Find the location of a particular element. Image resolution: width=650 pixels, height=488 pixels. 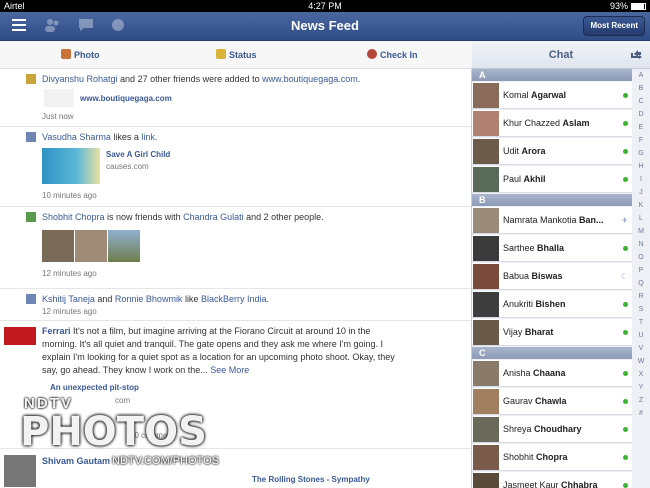

contact-name: Shobhit Chopra is located at coordinates (557, 457).